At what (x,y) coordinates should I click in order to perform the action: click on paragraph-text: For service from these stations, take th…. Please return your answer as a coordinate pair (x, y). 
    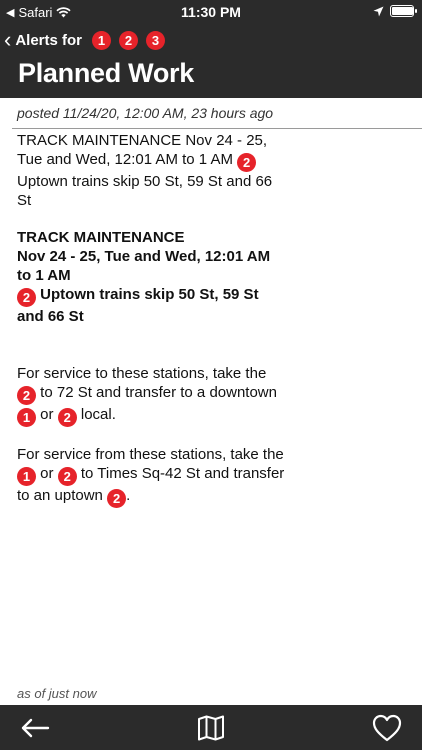
    Looking at the image, I should click on (150, 454).